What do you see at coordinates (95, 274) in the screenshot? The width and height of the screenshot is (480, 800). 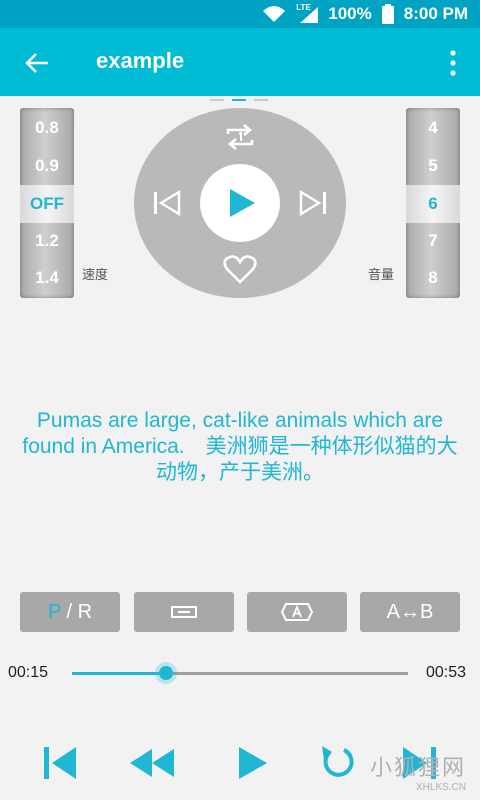 I see `speed-label: 速度` at bounding box center [95, 274].